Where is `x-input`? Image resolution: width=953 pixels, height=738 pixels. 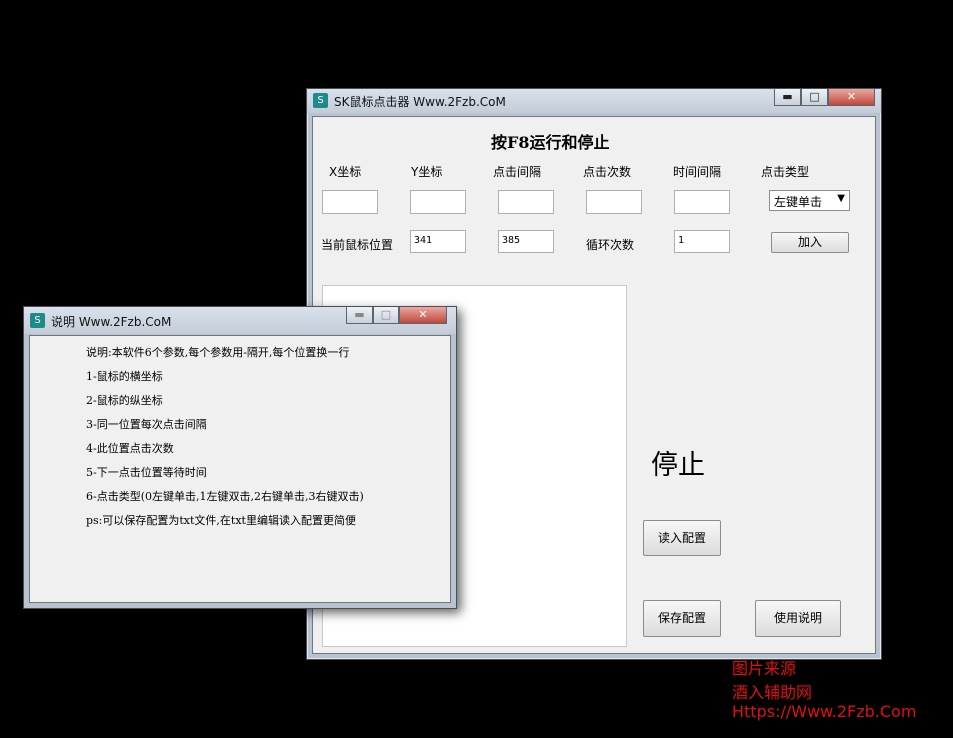 x-input is located at coordinates (350, 202).